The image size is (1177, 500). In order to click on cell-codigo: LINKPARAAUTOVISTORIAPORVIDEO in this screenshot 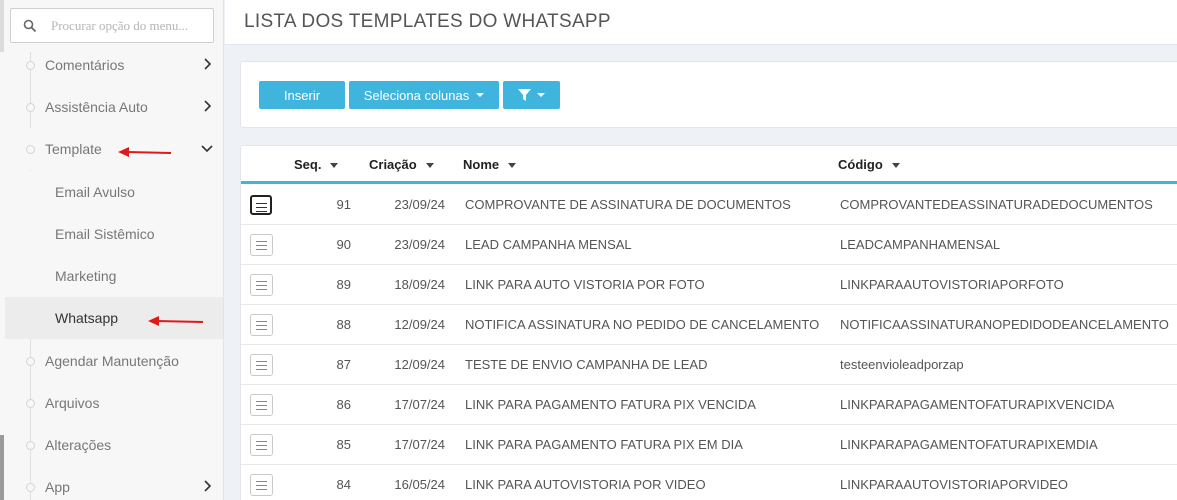, I will do `click(954, 484)`.